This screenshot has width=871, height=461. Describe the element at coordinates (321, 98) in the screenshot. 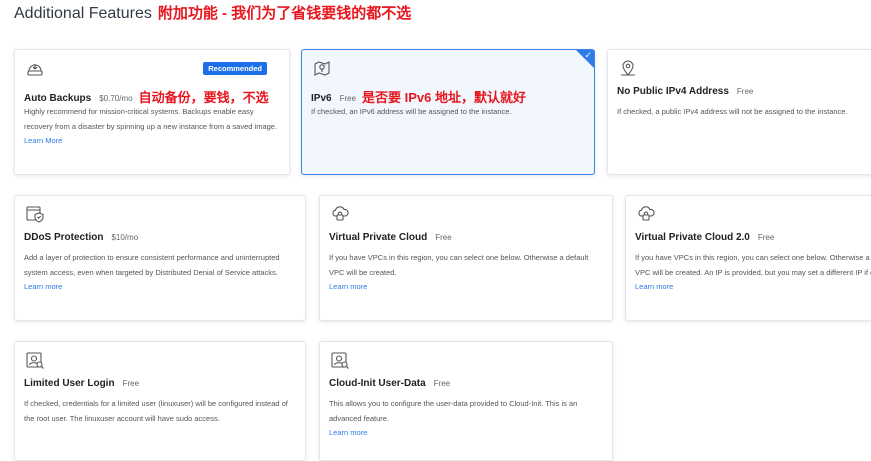

I see `card-title: IPv6` at that location.